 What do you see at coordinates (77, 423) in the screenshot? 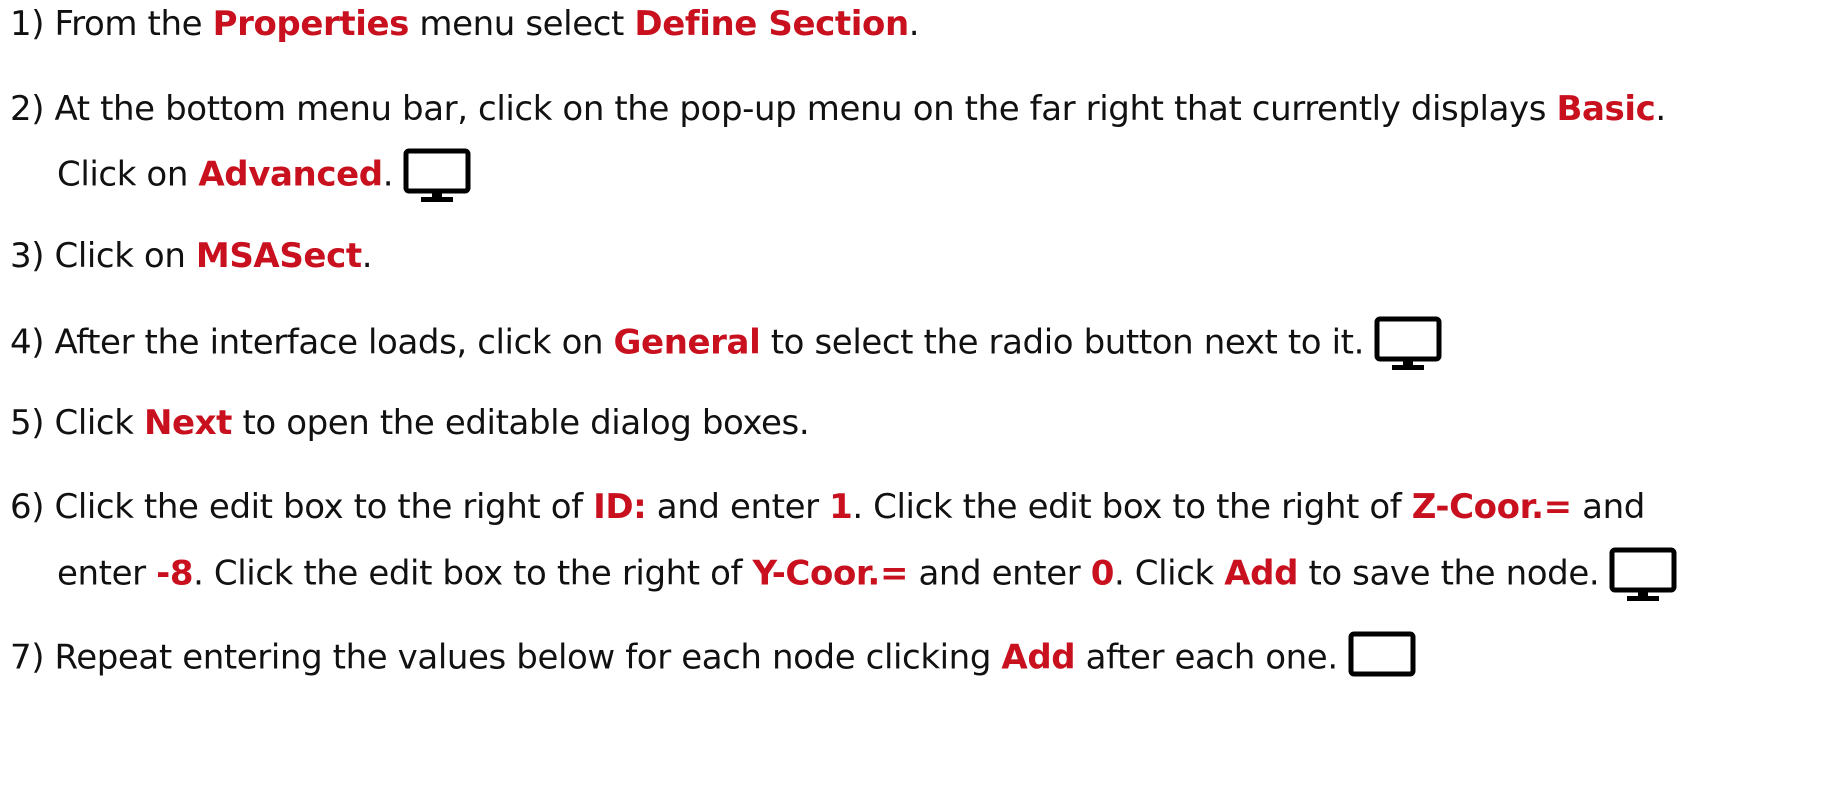
I see `instruction-text: 5) Click` at bounding box center [77, 423].